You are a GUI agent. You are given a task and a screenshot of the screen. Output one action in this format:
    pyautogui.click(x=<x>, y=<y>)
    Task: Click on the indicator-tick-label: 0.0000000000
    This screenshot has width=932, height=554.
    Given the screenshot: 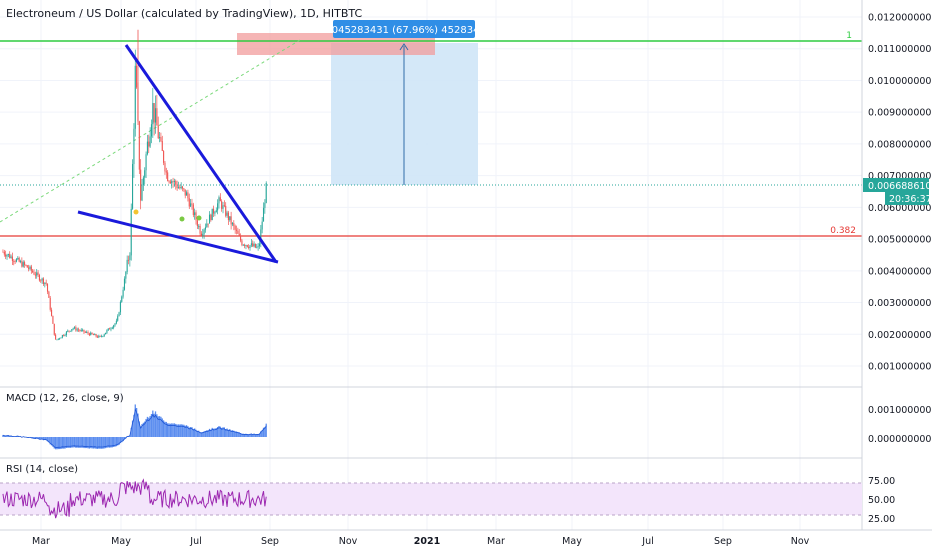 What is the action you would take?
    pyautogui.click(x=900, y=439)
    